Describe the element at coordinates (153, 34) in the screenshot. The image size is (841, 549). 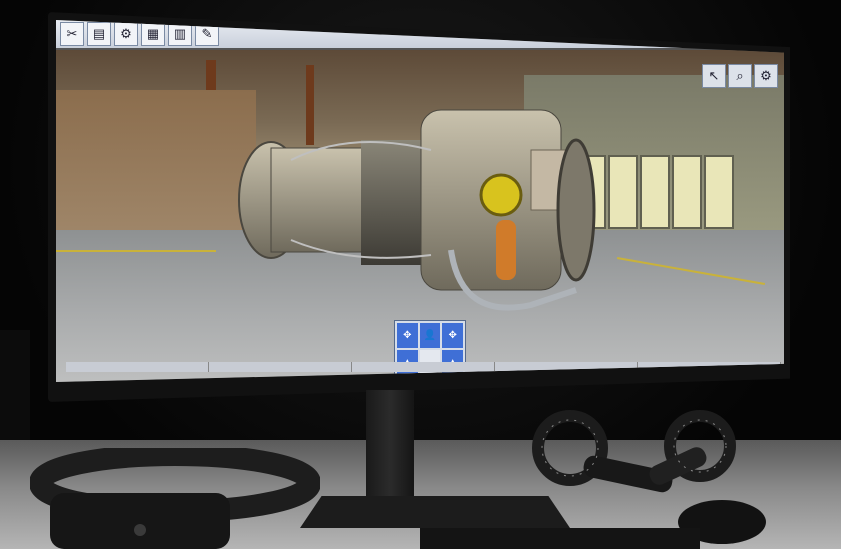
I see `panel-icon: ▦` at that location.